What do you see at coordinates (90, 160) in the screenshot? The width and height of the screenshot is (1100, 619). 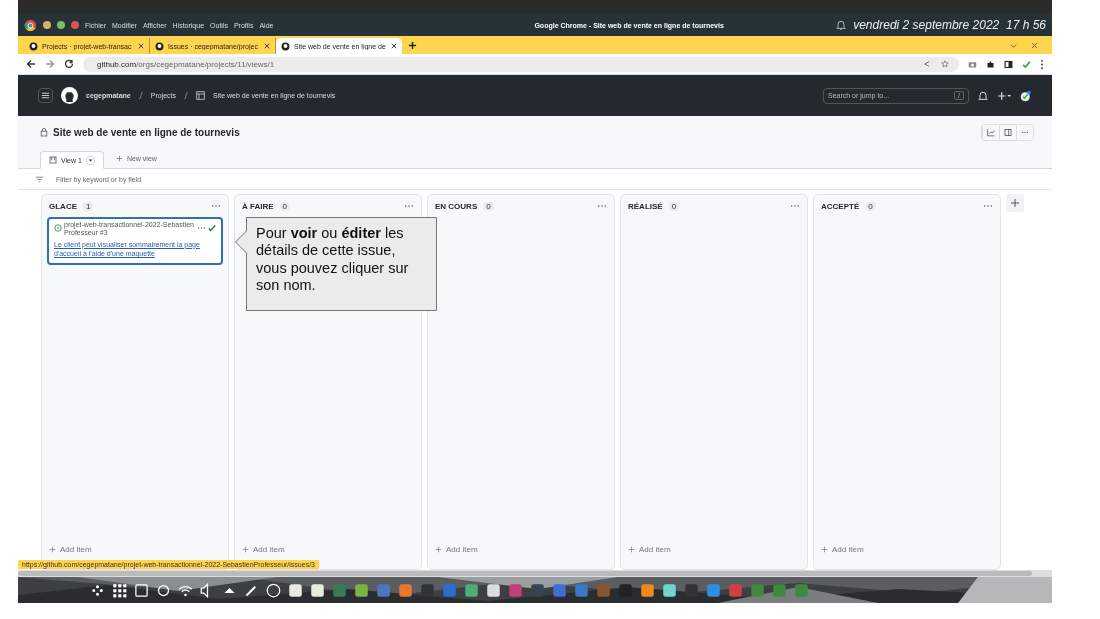 I see `dropdown-icon` at bounding box center [90, 160].